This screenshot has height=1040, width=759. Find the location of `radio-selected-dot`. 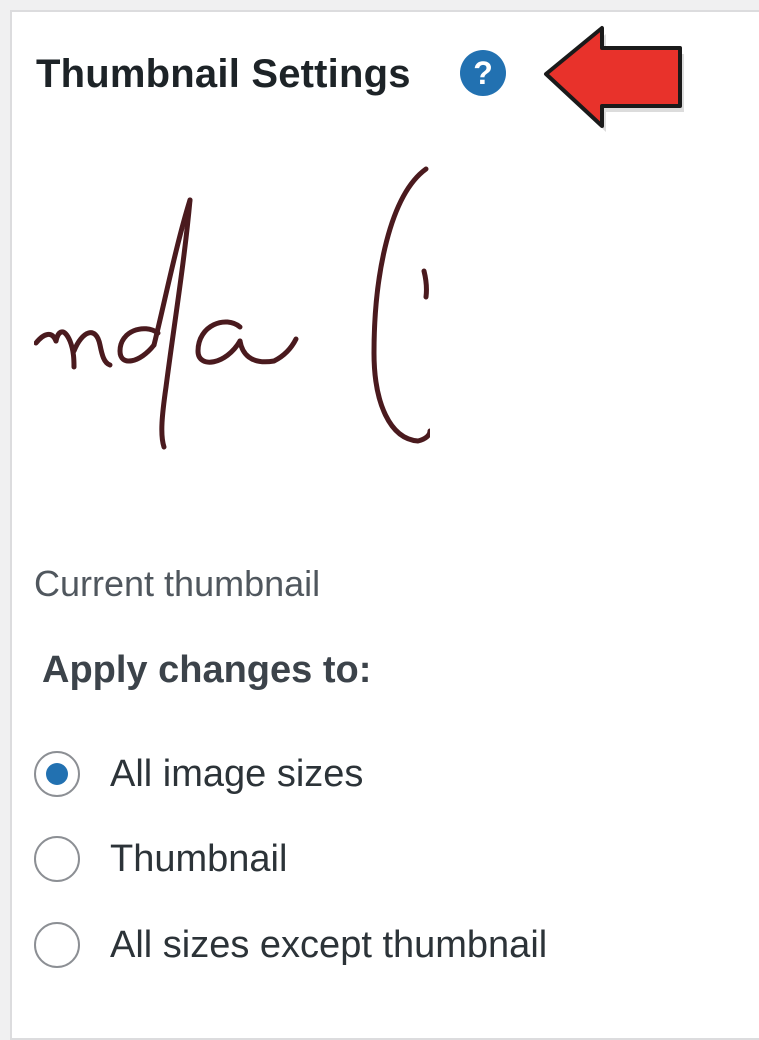

radio-selected-dot is located at coordinates (57, 774).